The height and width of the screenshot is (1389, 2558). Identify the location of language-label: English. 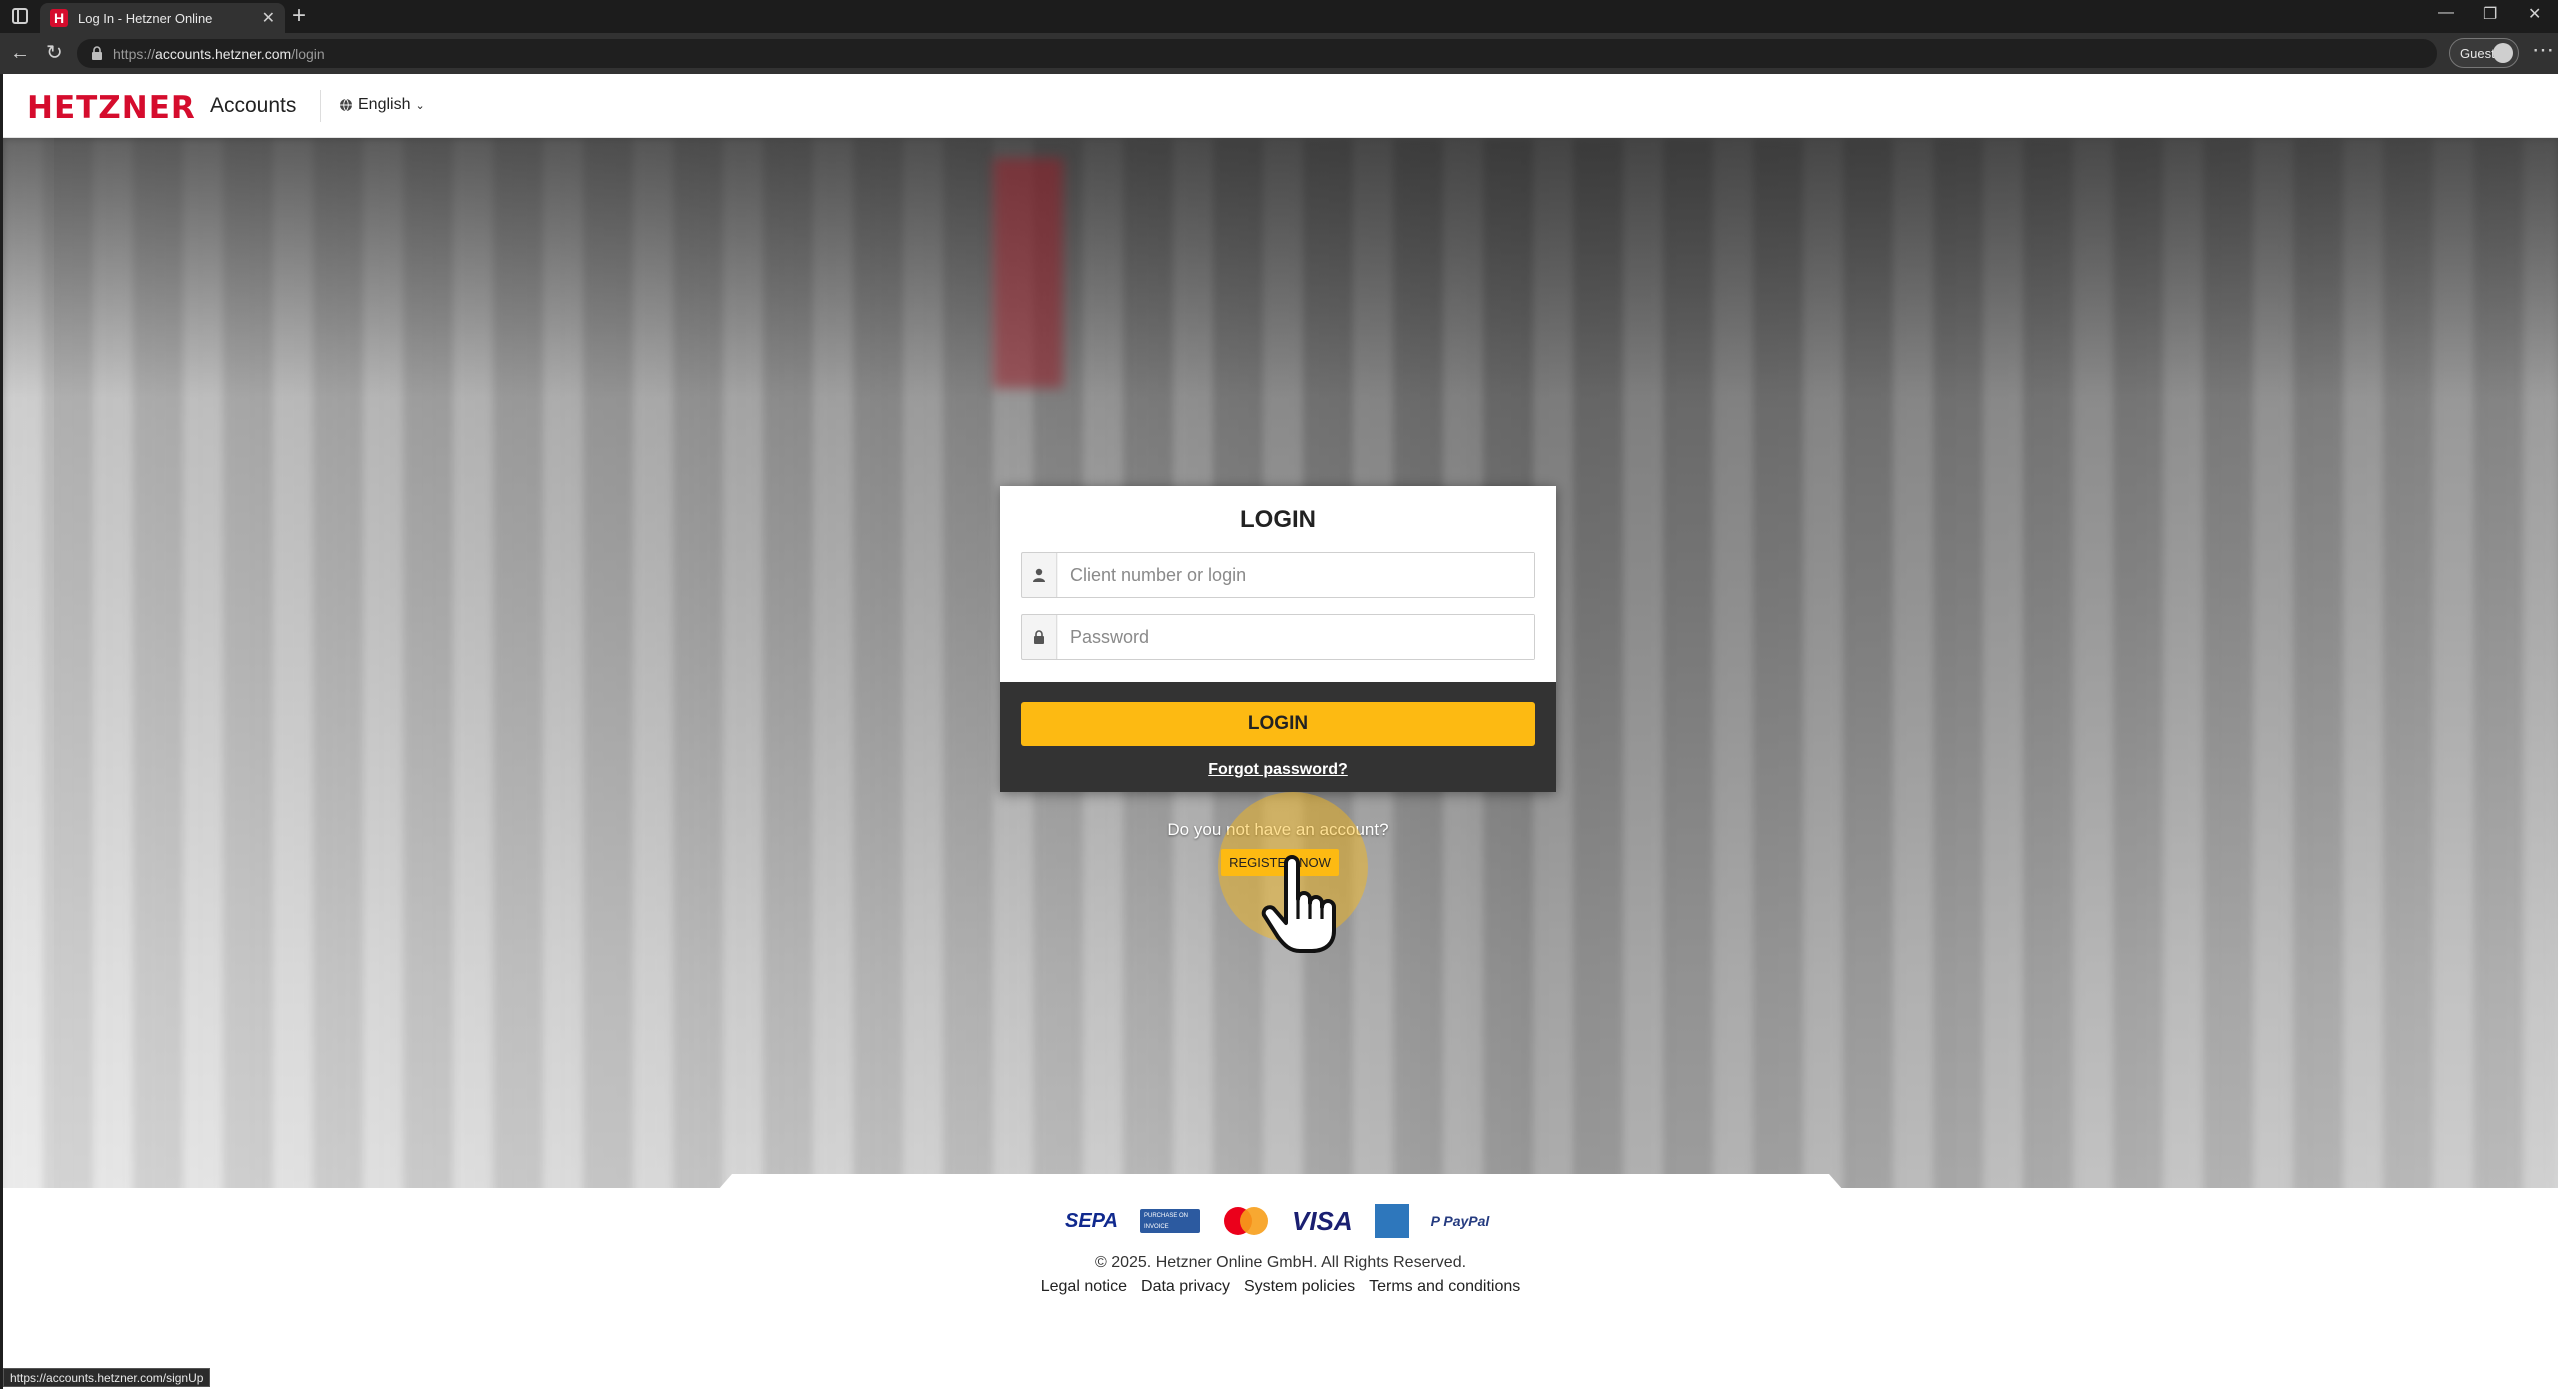
(384, 104).